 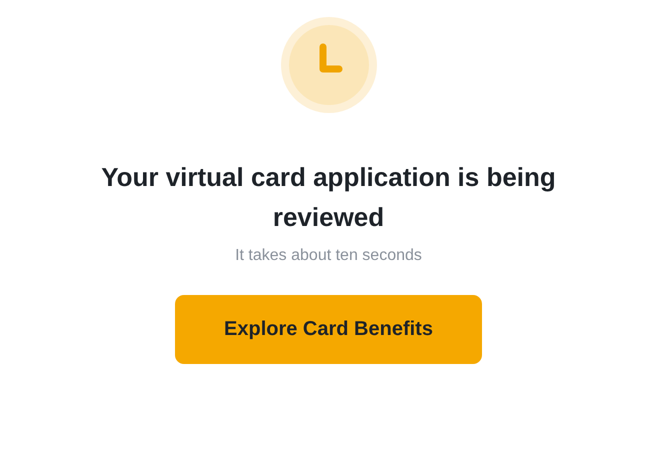 What do you see at coordinates (328, 329) in the screenshot?
I see `explore-button: Explore Card Benefits` at bounding box center [328, 329].